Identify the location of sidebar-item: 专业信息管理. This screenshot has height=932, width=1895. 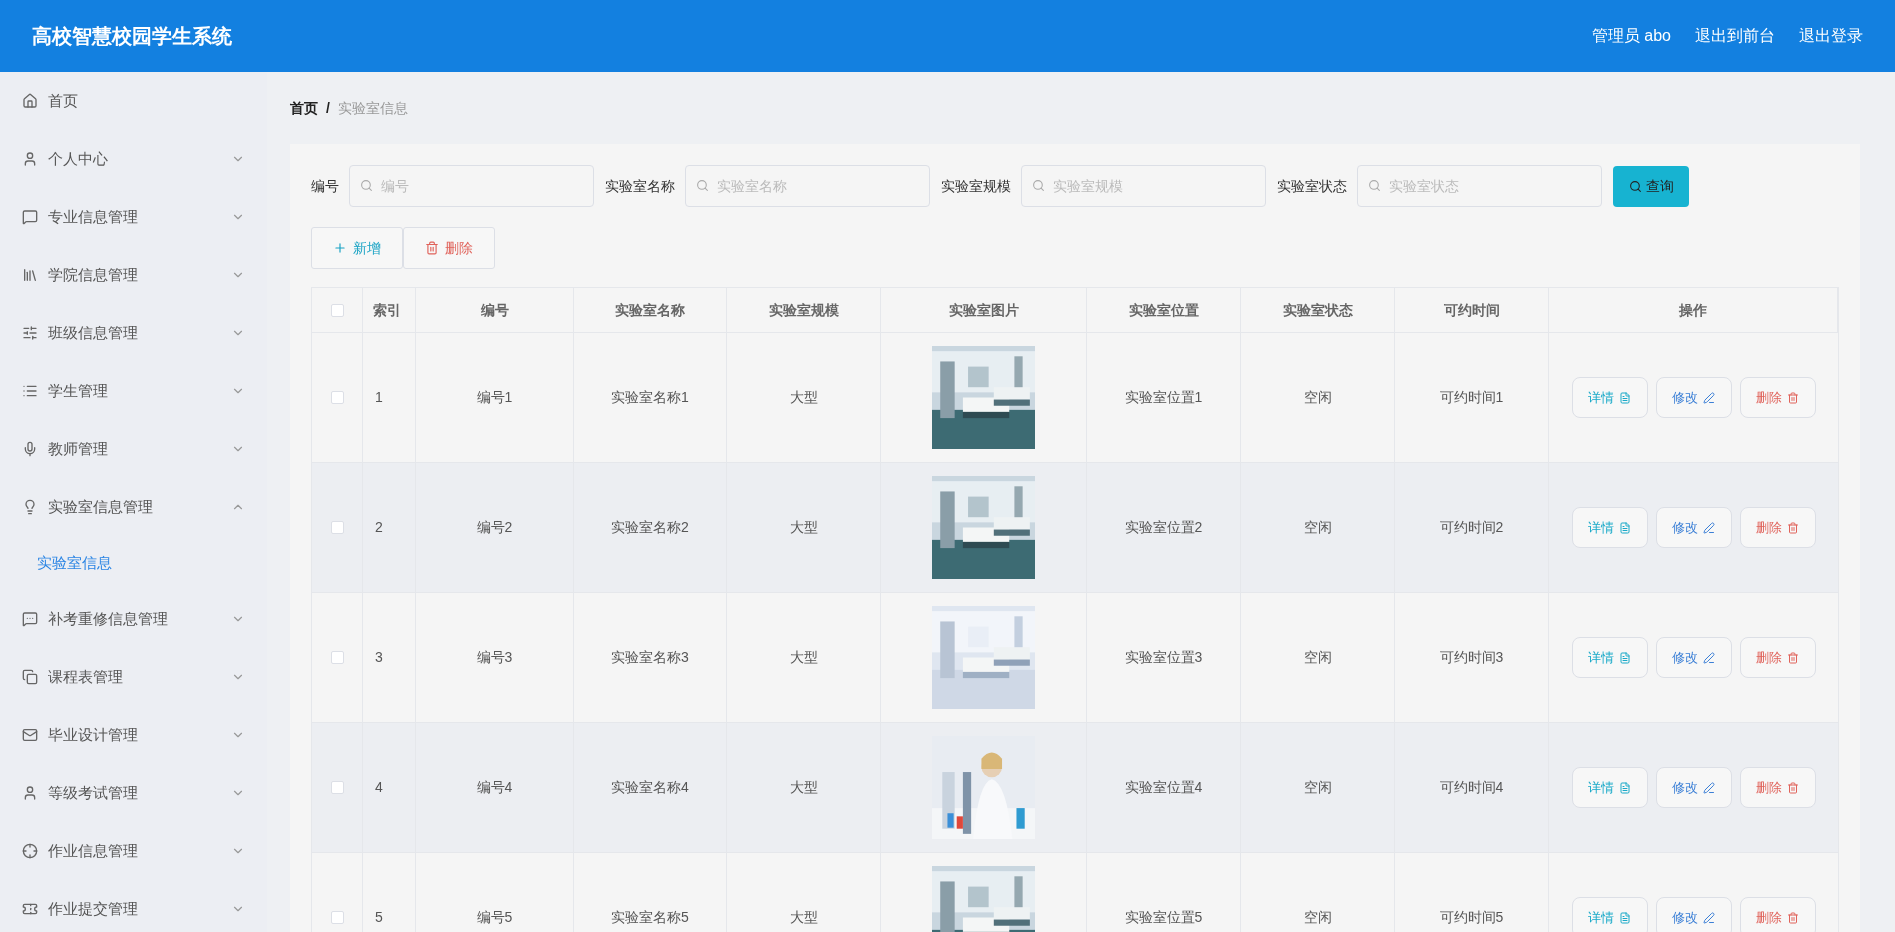
(133, 217).